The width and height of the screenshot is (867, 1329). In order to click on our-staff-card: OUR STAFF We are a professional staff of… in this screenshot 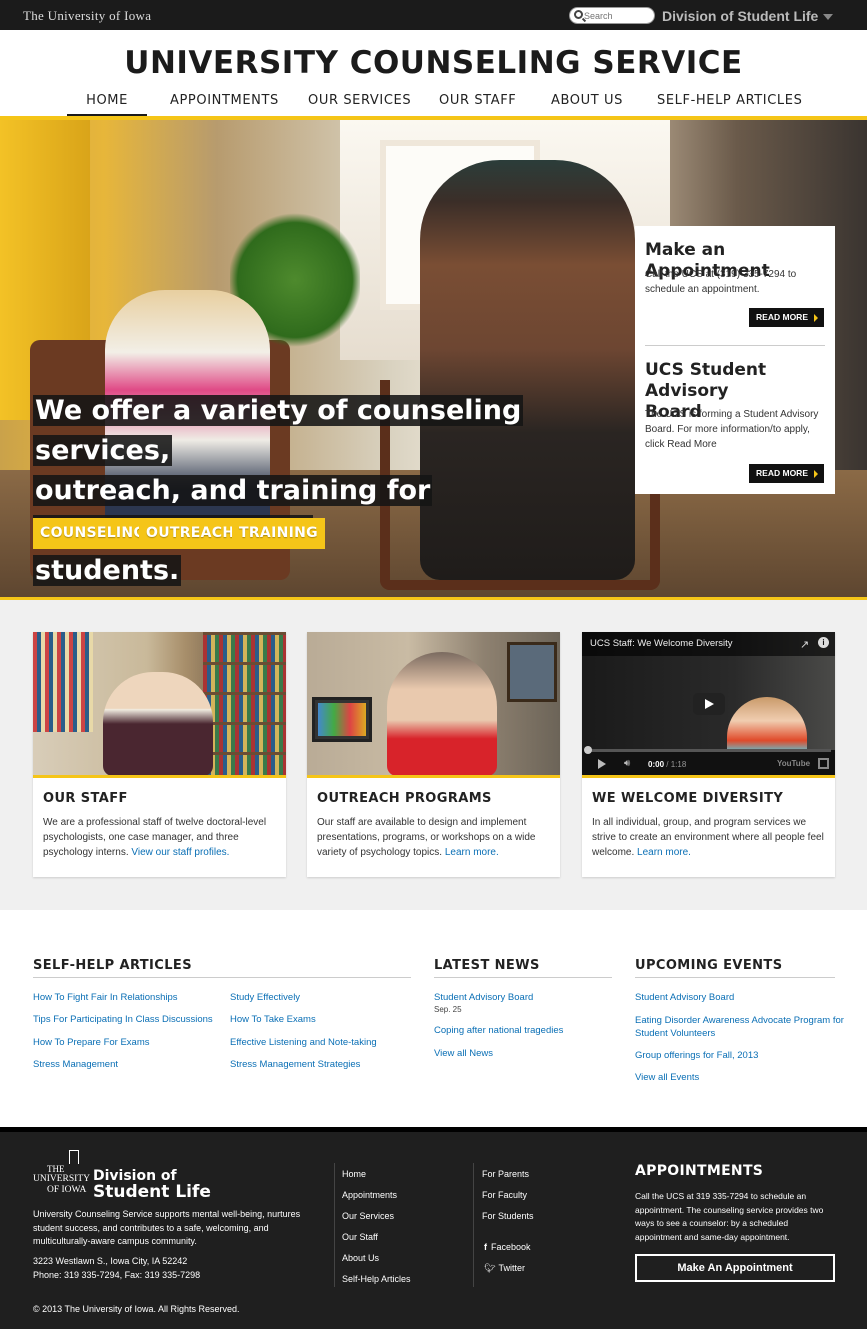, I will do `click(159, 754)`.